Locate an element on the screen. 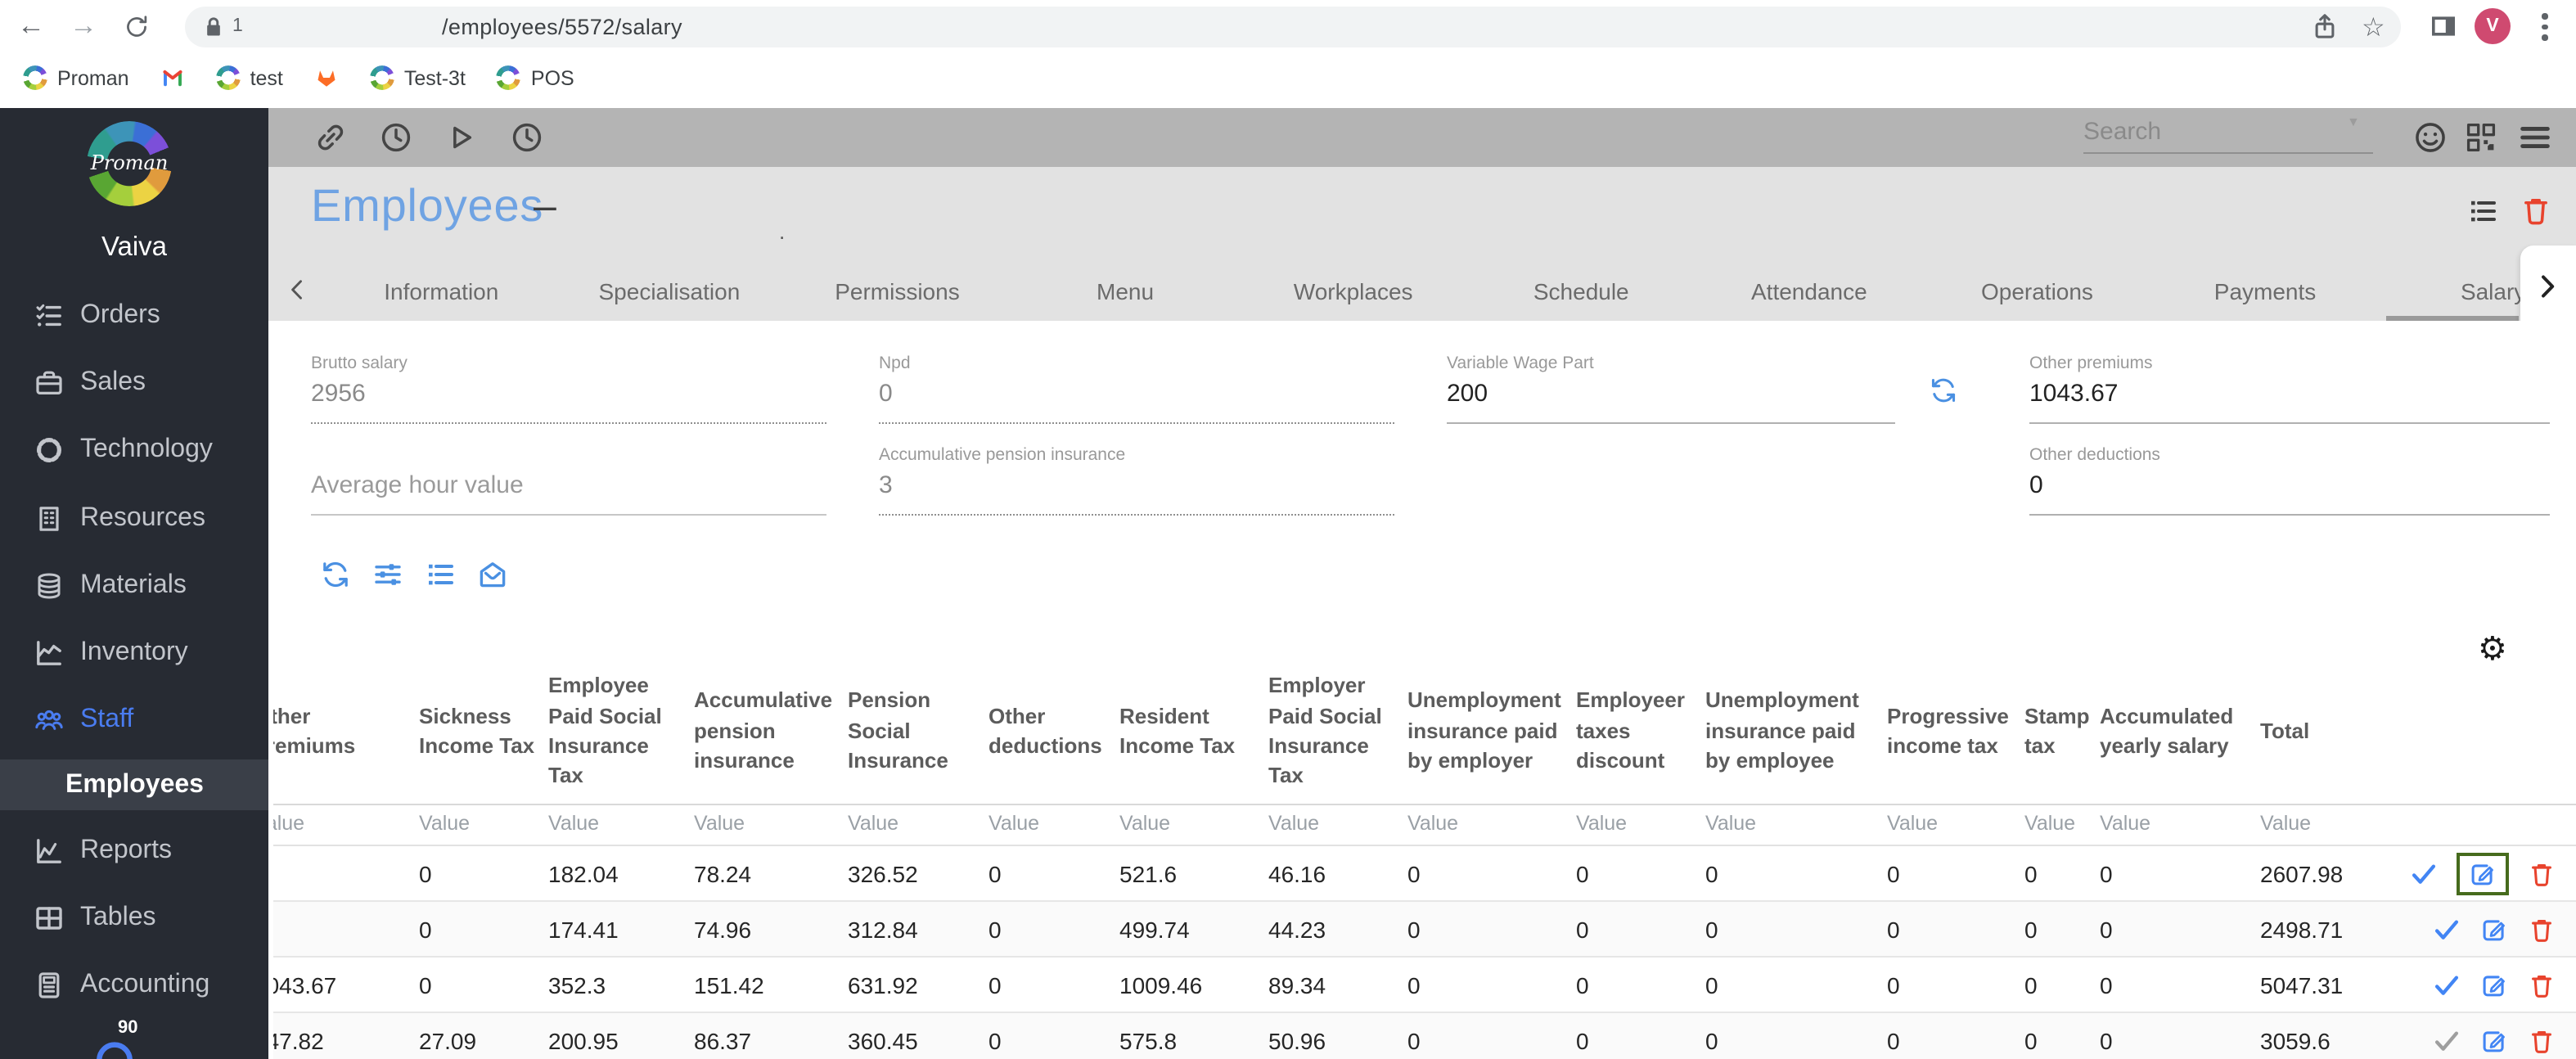  sidebar-item-orders: Orders is located at coordinates (134, 316).